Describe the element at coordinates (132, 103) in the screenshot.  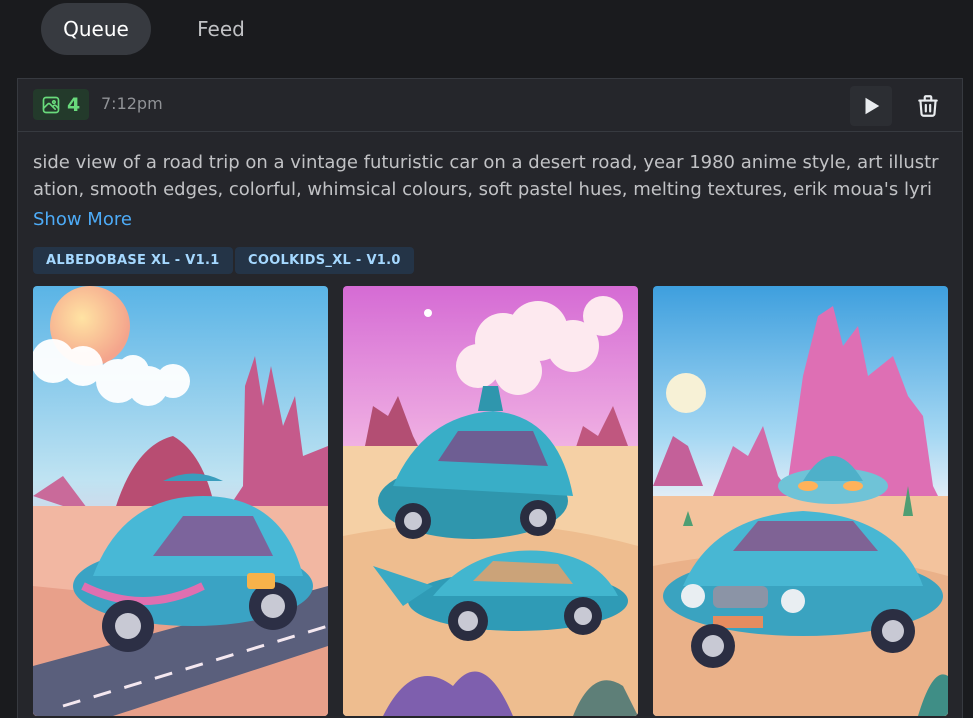
I see `job-time: 7:12pm` at that location.